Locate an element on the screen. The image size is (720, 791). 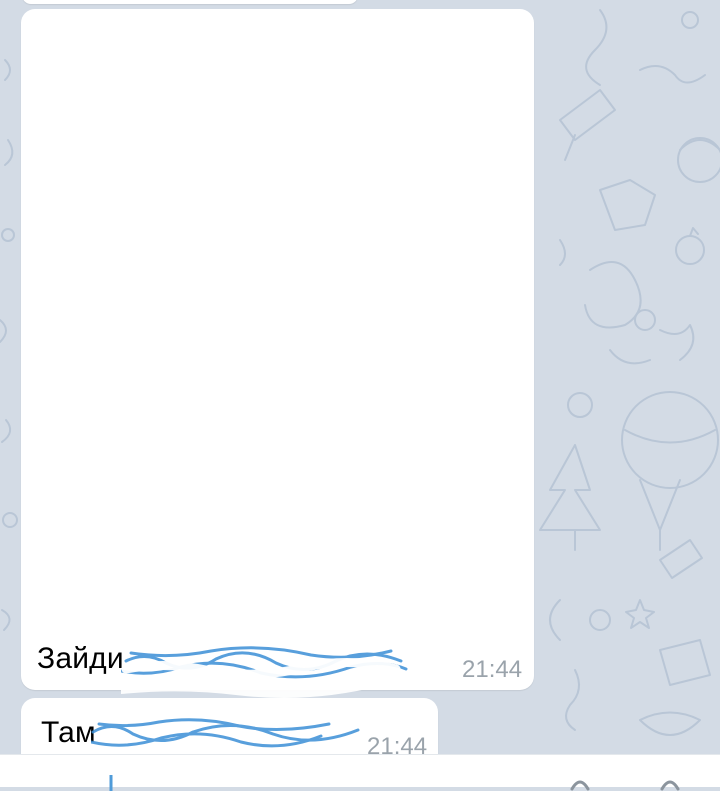
message-input-bar is located at coordinates (360, 772).